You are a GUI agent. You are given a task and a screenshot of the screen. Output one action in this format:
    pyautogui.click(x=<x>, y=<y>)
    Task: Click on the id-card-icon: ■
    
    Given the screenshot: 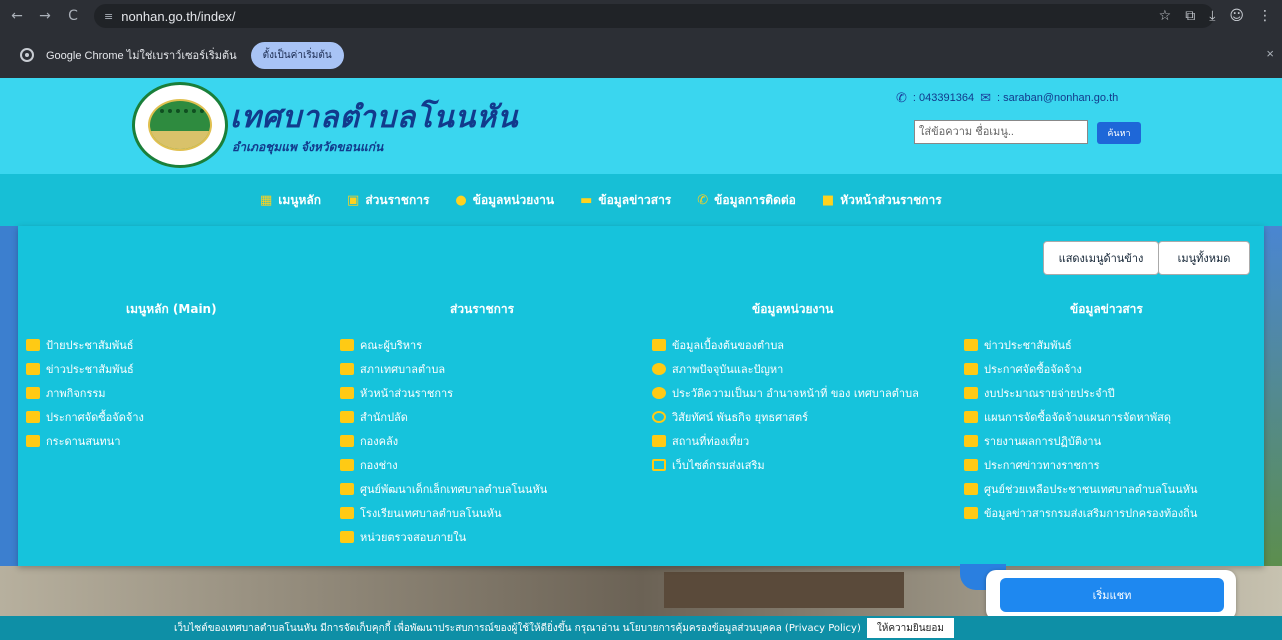 What is the action you would take?
    pyautogui.click(x=828, y=200)
    